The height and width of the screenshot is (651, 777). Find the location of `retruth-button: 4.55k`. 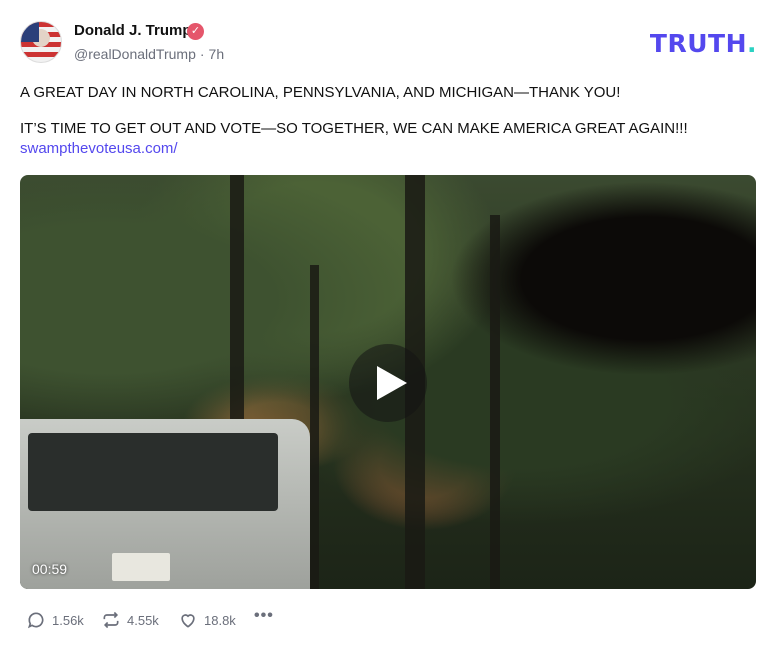

retruth-button: 4.55k is located at coordinates (130, 620).